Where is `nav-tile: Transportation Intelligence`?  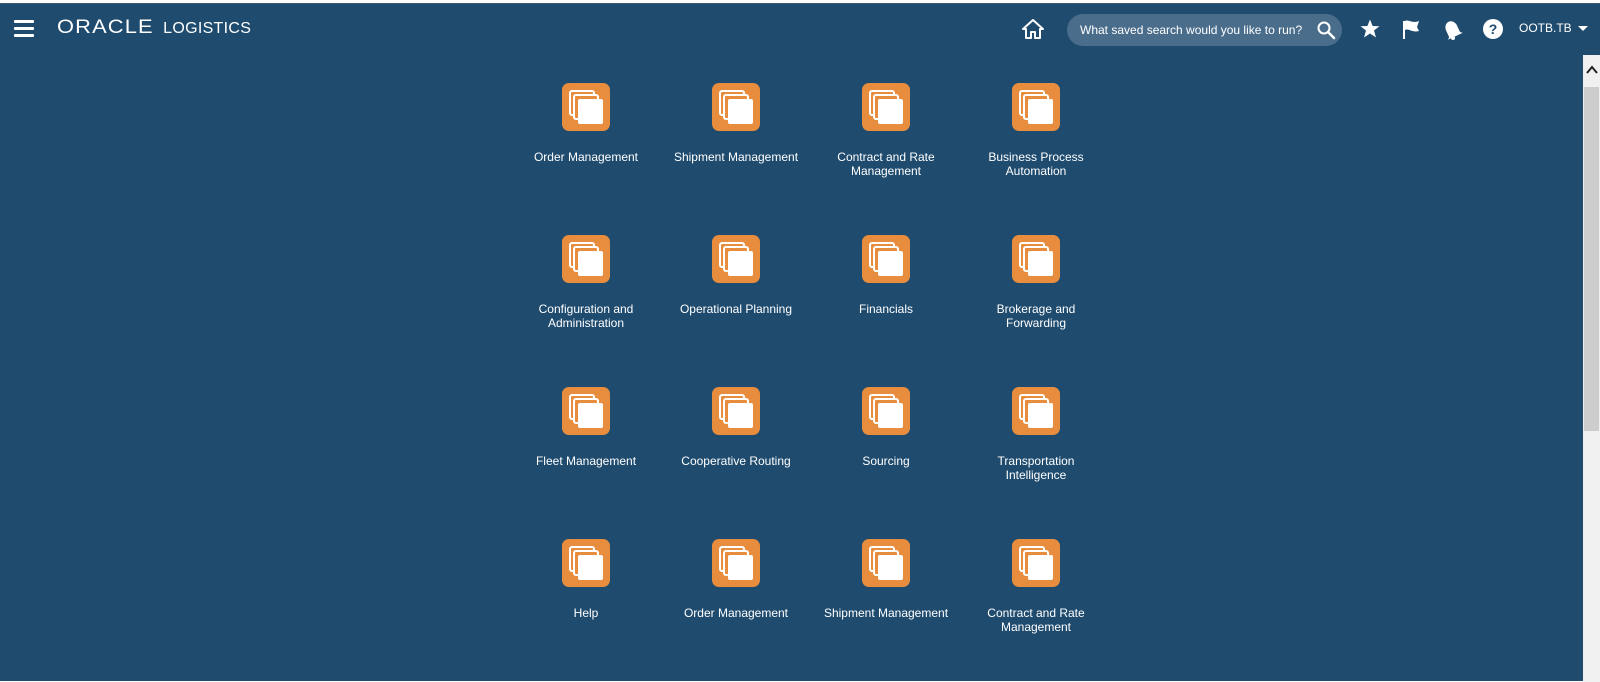
nav-tile: Transportation Intelligence is located at coordinates (1036, 434).